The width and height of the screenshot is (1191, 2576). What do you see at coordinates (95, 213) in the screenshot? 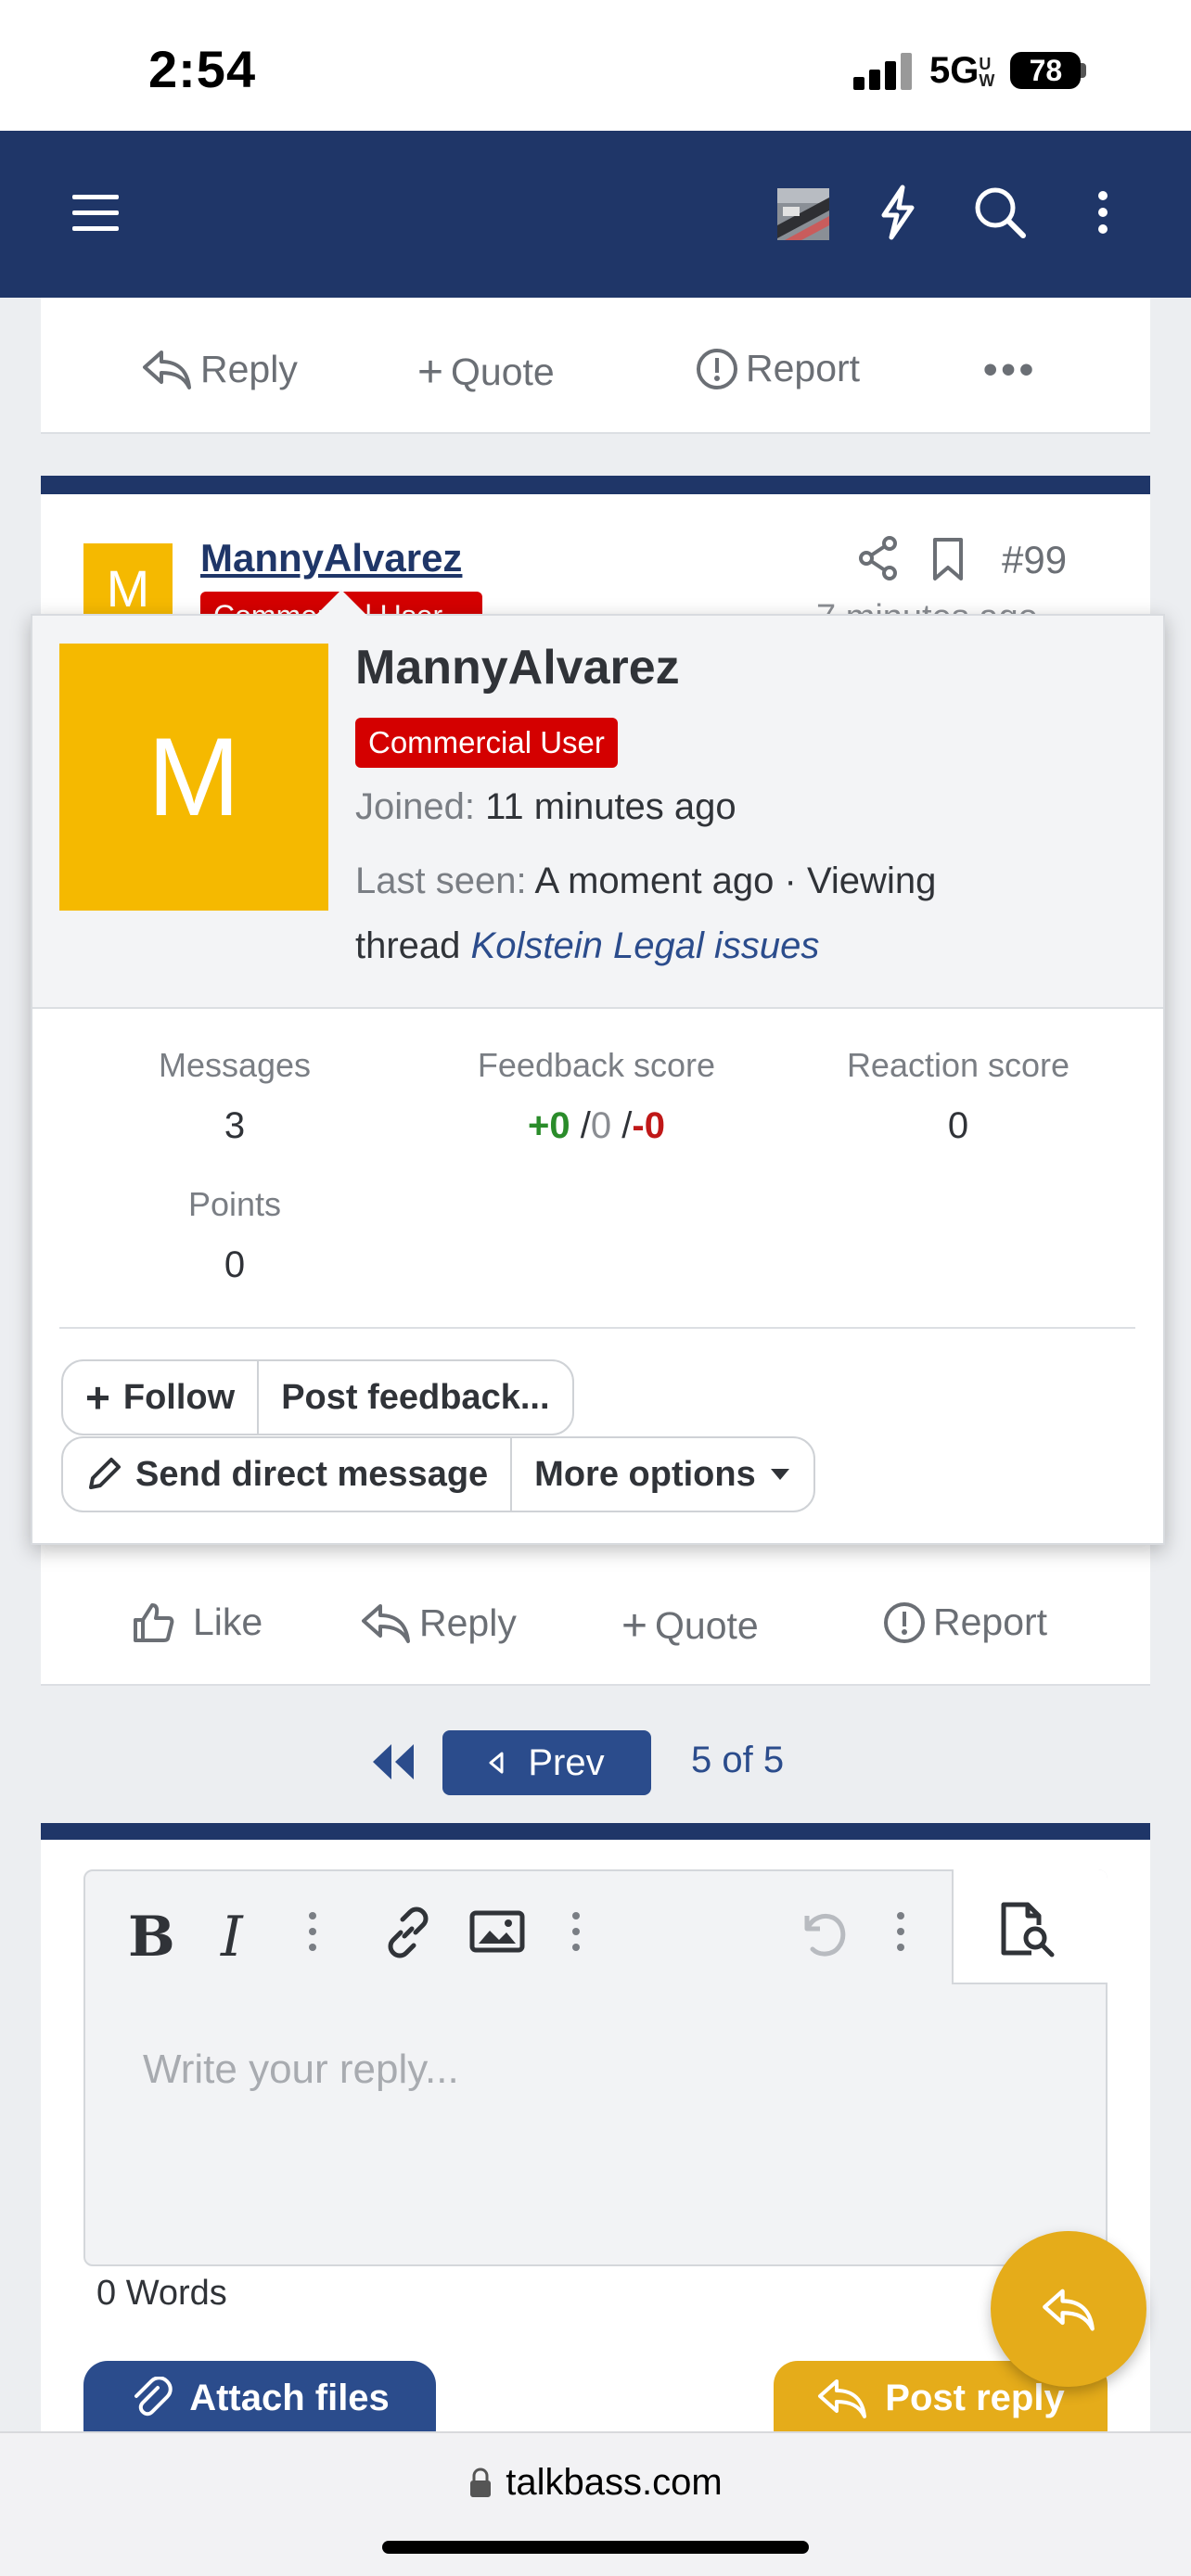
I see `hamburger-icon` at bounding box center [95, 213].